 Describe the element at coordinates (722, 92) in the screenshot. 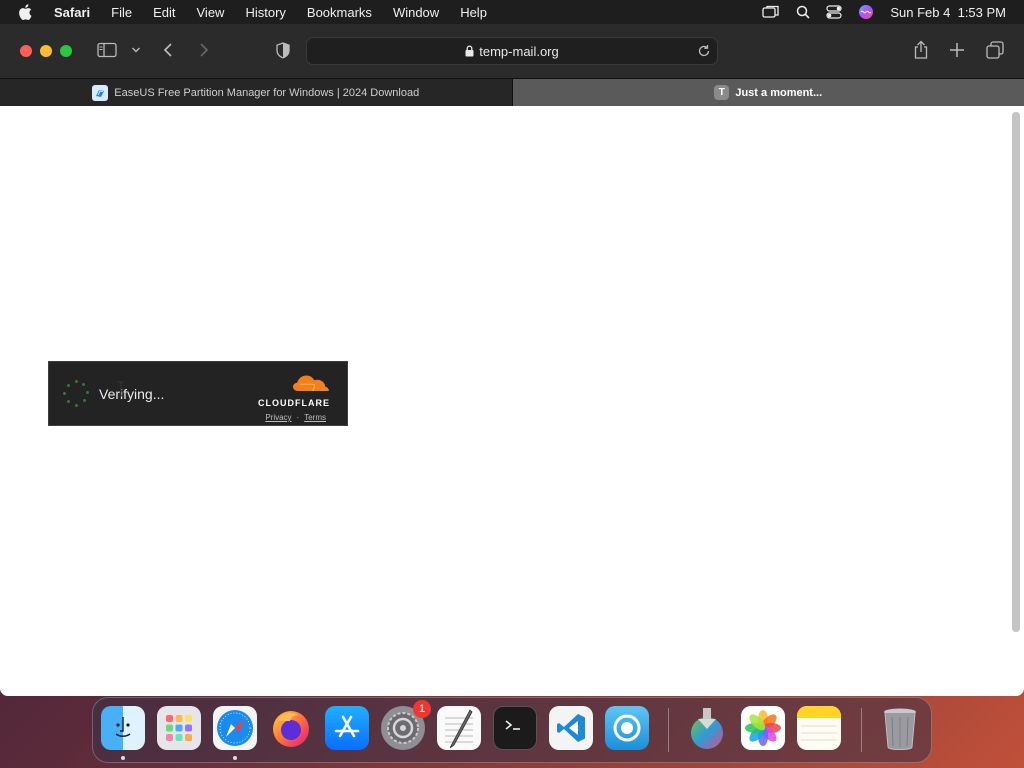

I see `tab-favicon-t: T` at that location.